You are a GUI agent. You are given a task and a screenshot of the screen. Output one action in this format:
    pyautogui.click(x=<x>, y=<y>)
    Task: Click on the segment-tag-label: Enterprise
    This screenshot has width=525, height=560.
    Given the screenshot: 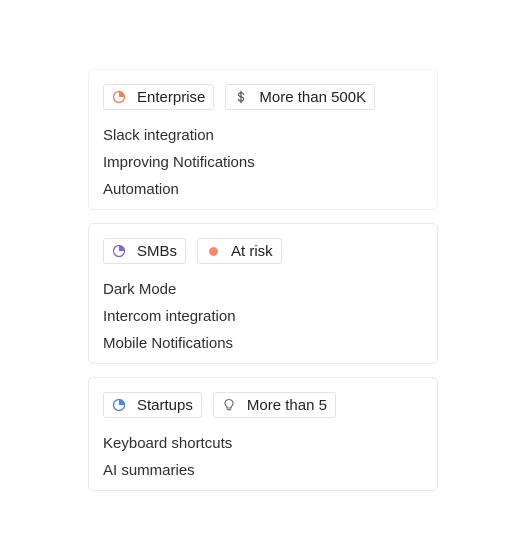 What is the action you would take?
    pyautogui.click(x=171, y=97)
    